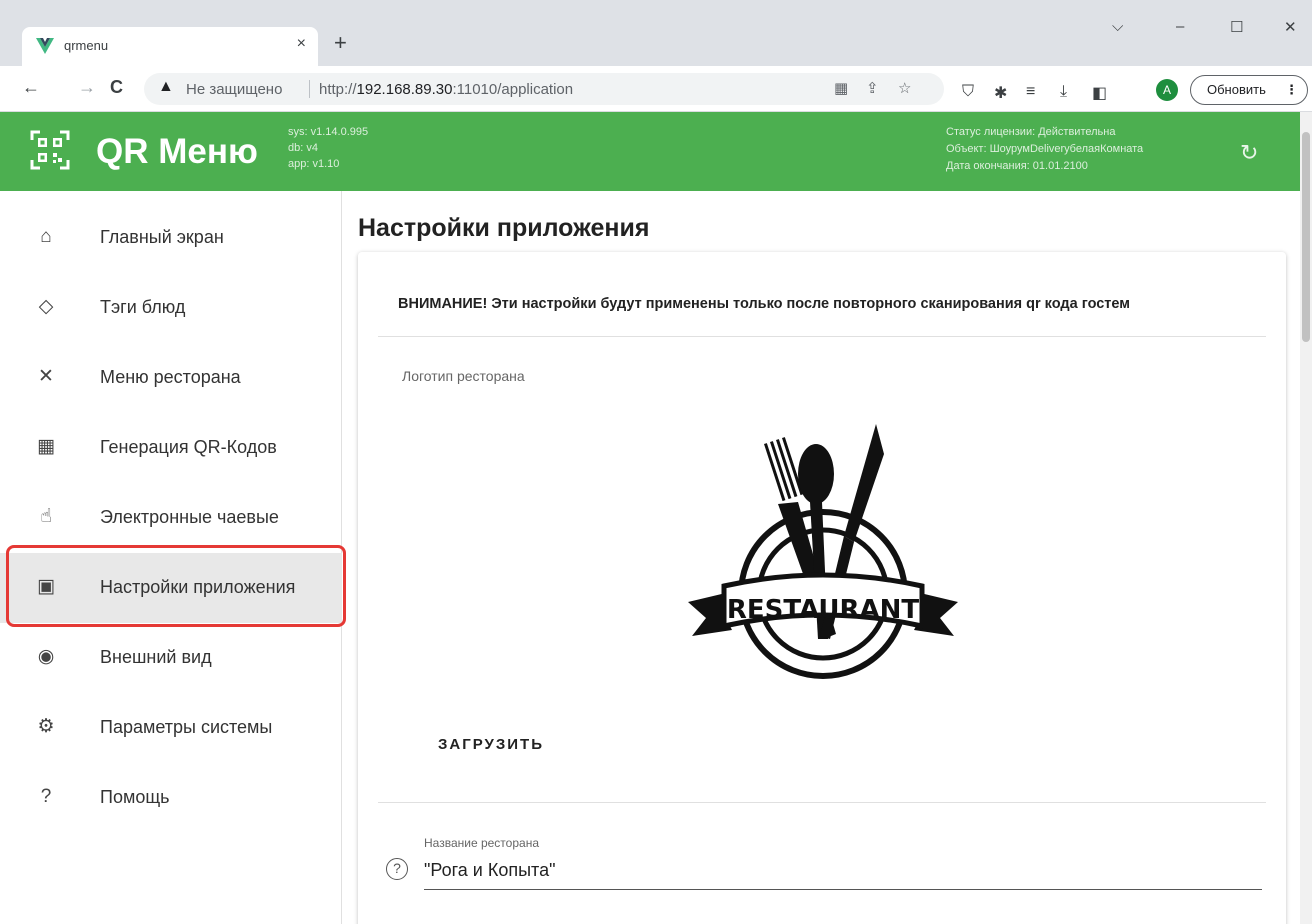 Image resolution: width=1312 pixels, height=924 pixels. What do you see at coordinates (46, 796) in the screenshot?
I see `help-icon: ?` at bounding box center [46, 796].